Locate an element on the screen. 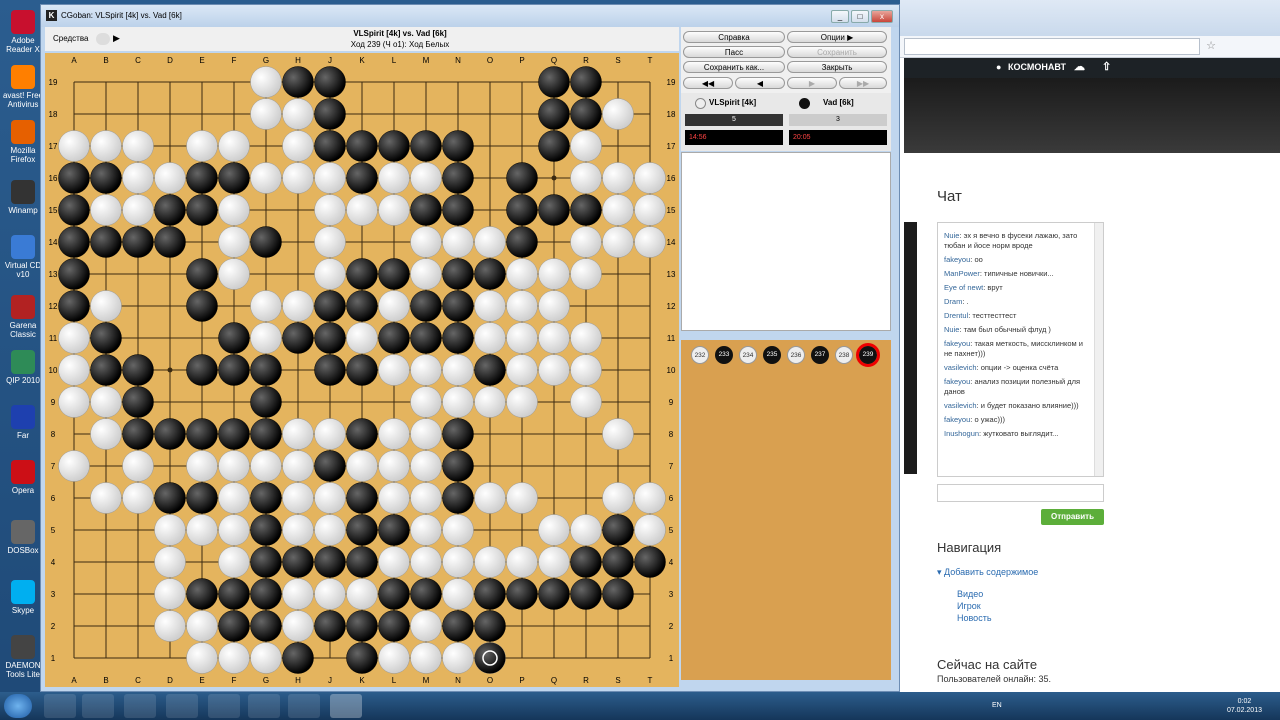 The image size is (1280, 720). move-stone: 238 is located at coordinates (844, 355).